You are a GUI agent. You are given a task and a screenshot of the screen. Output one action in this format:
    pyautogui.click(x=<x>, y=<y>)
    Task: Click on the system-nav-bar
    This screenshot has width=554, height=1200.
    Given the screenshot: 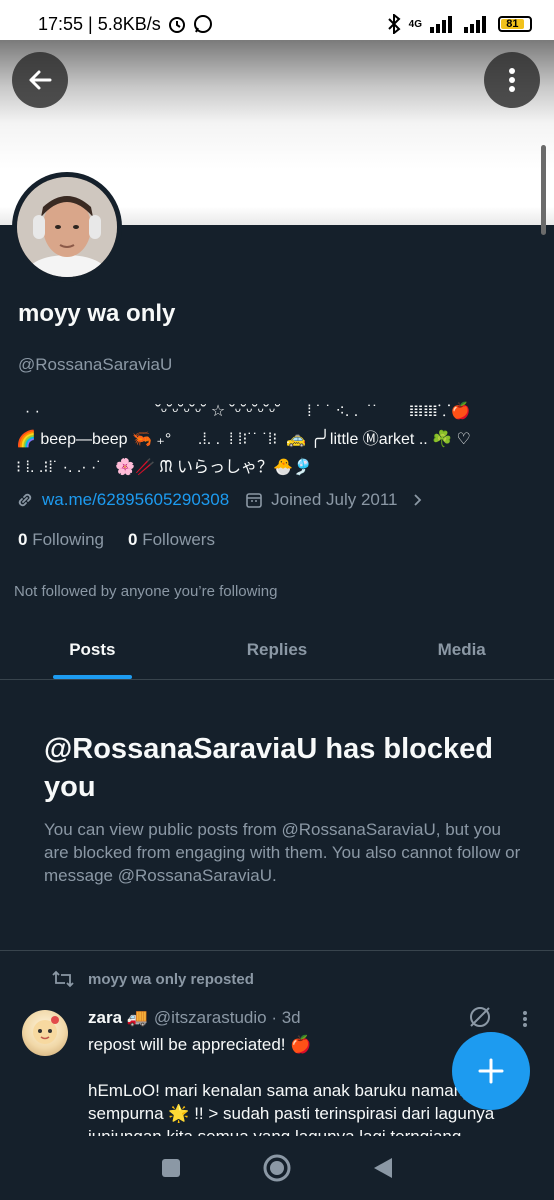 What is the action you would take?
    pyautogui.click(x=277, y=1168)
    